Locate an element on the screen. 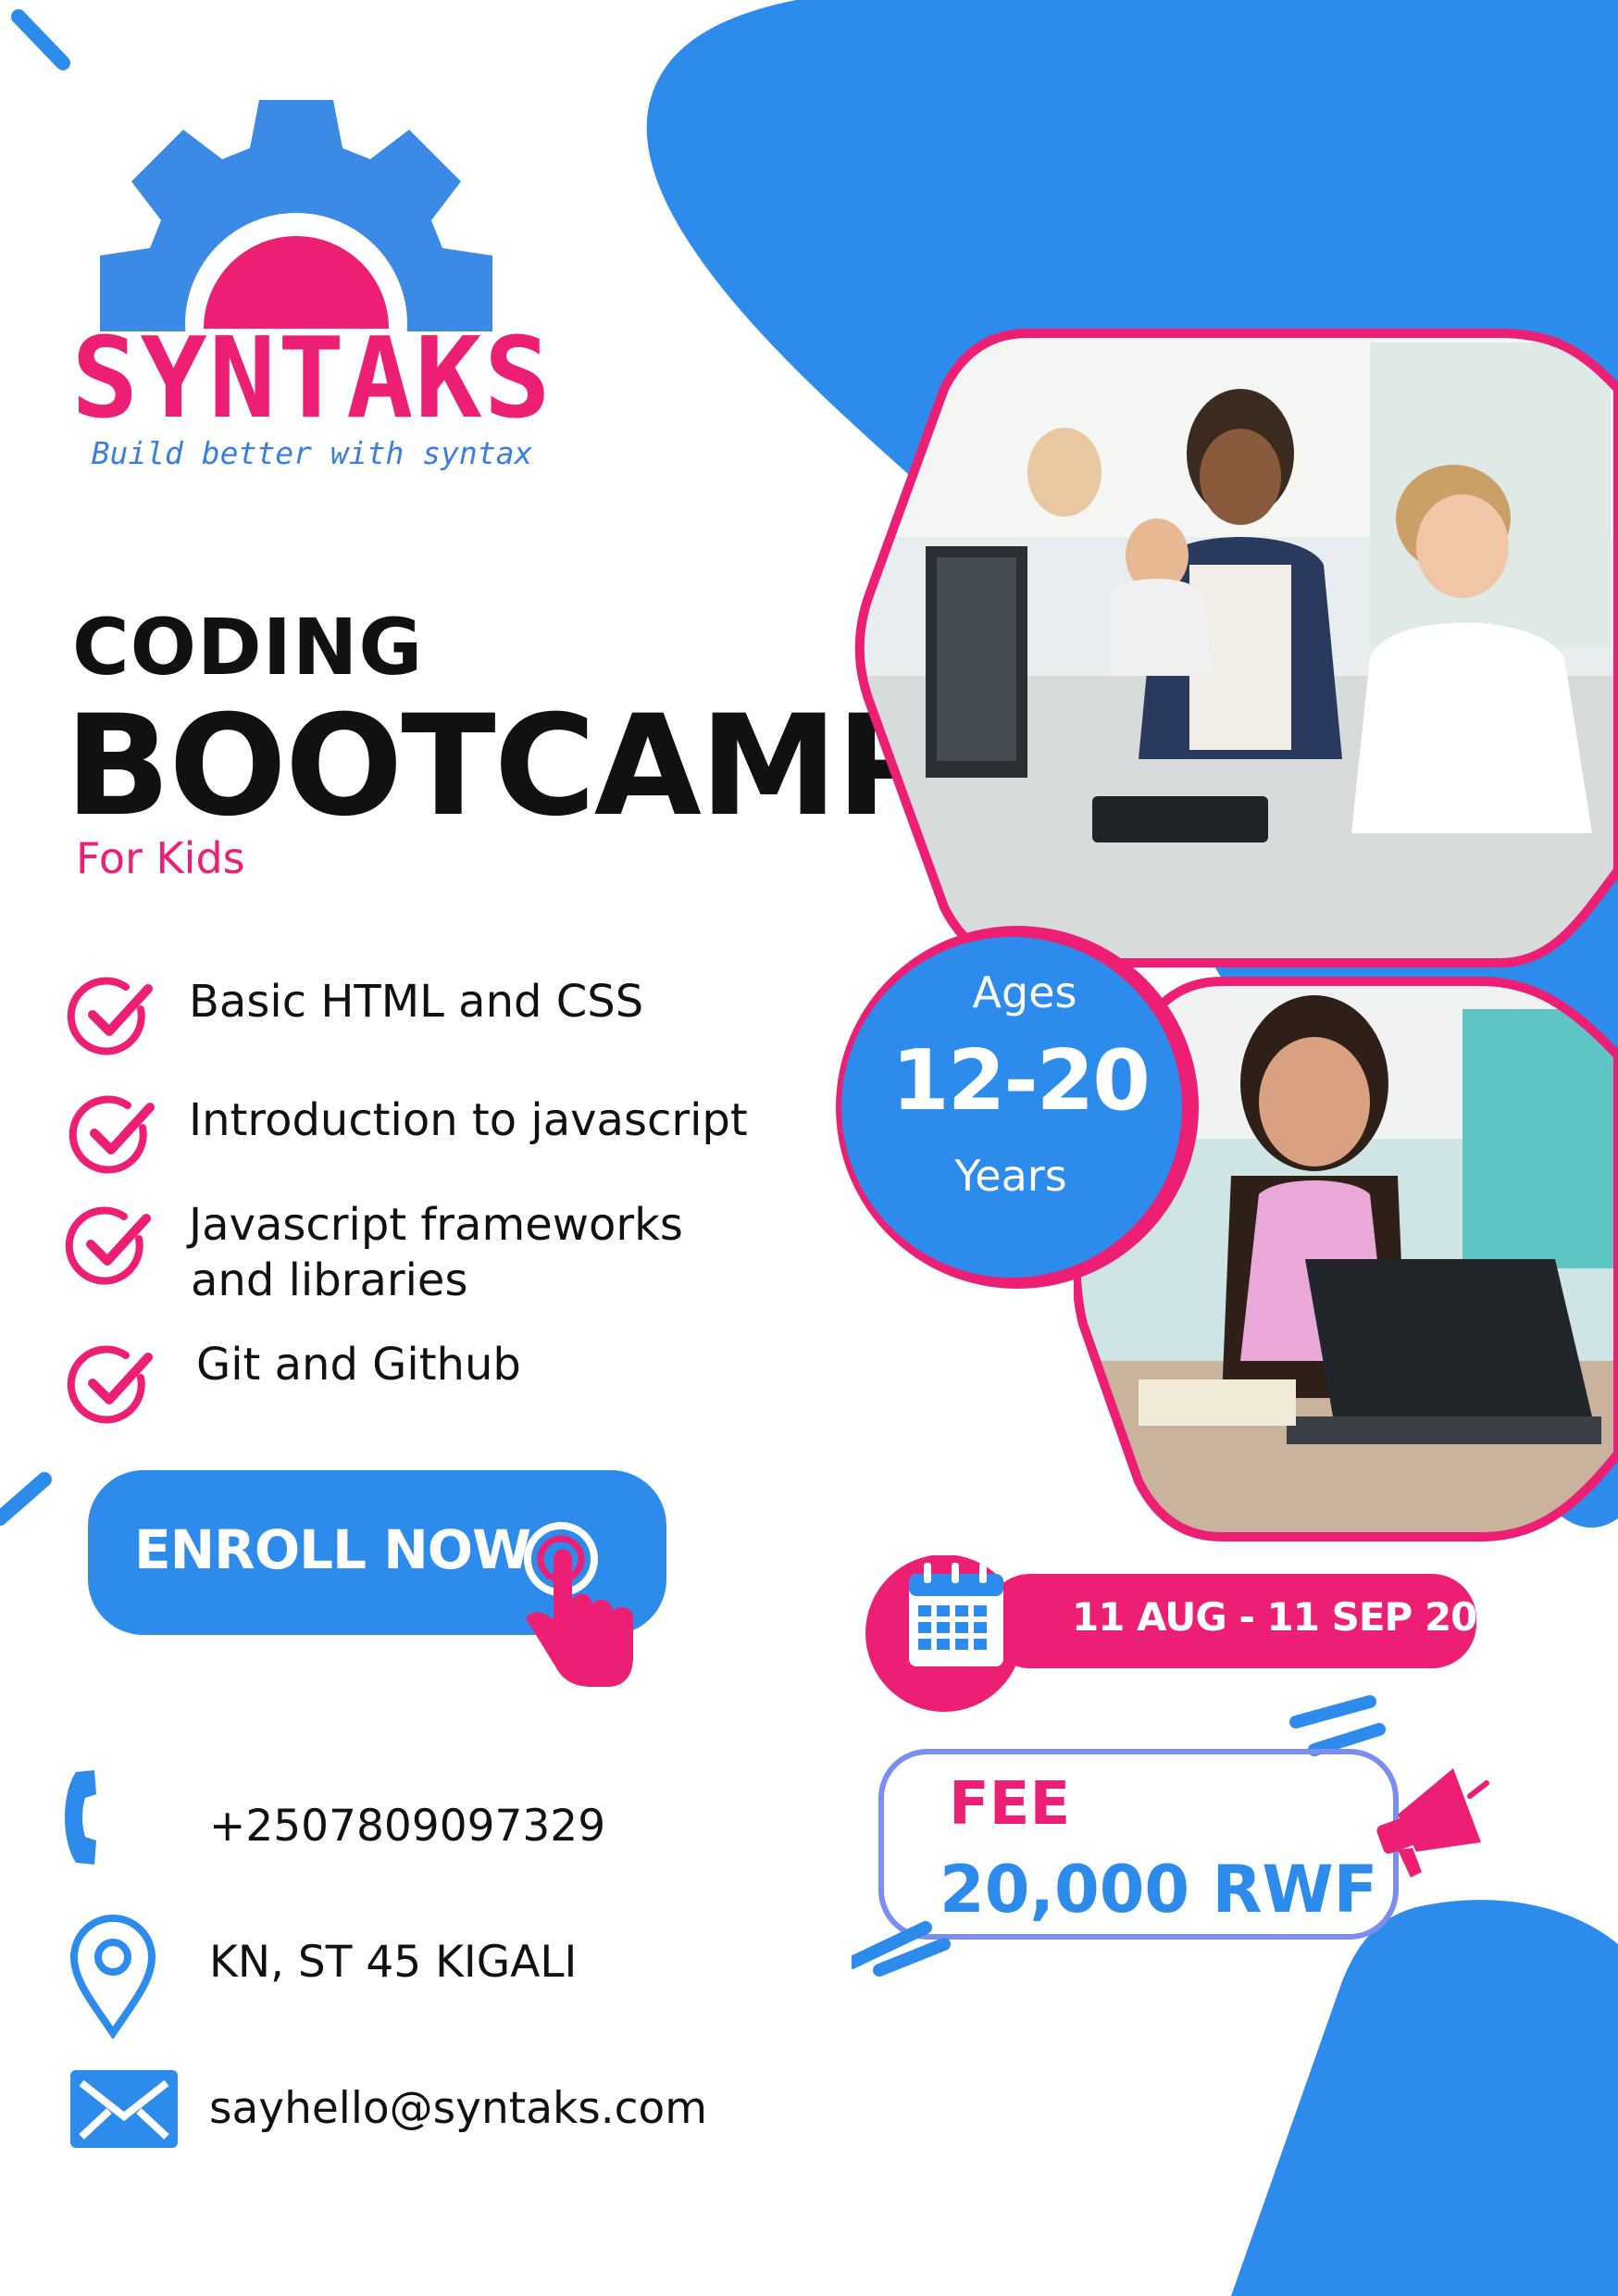 The height and width of the screenshot is (2296, 1618). ages-label: Ages is located at coordinates (1024, 992).